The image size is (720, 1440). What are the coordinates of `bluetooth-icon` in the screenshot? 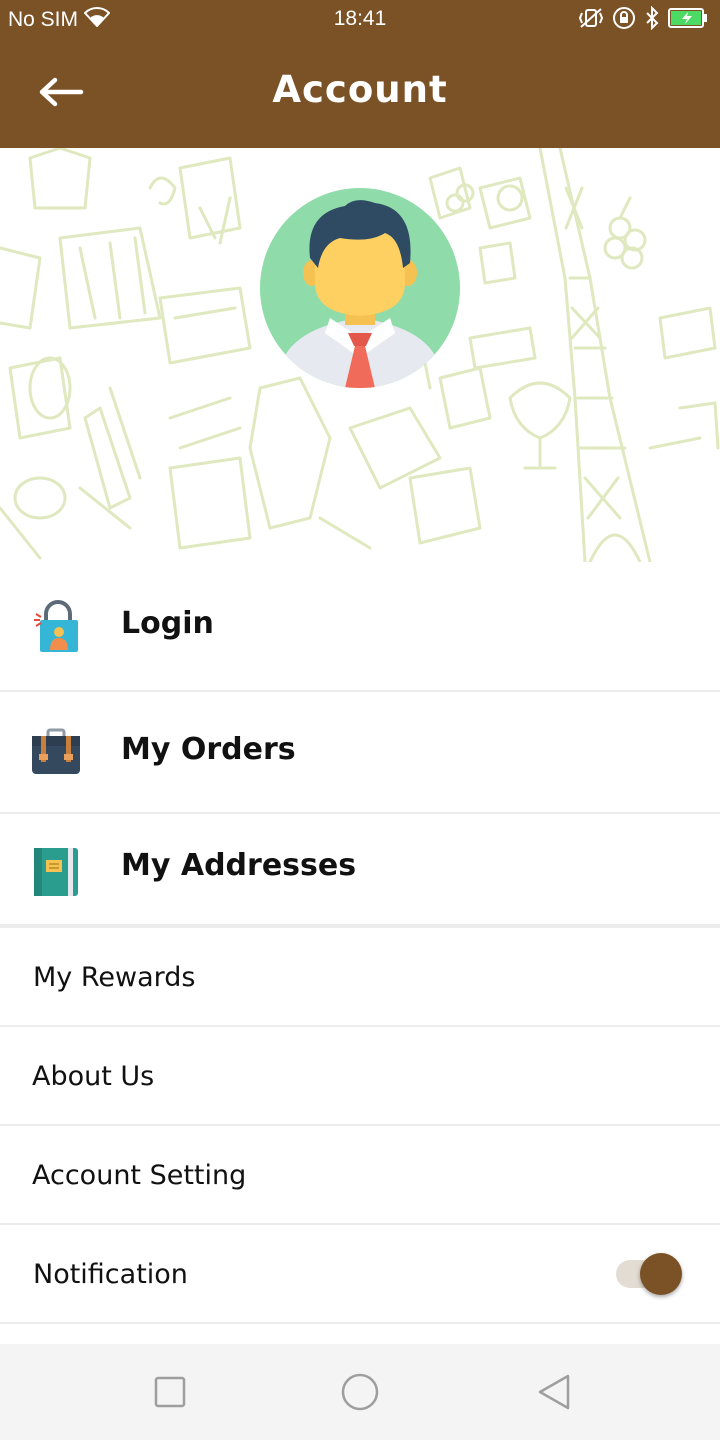 It's located at (652, 20).